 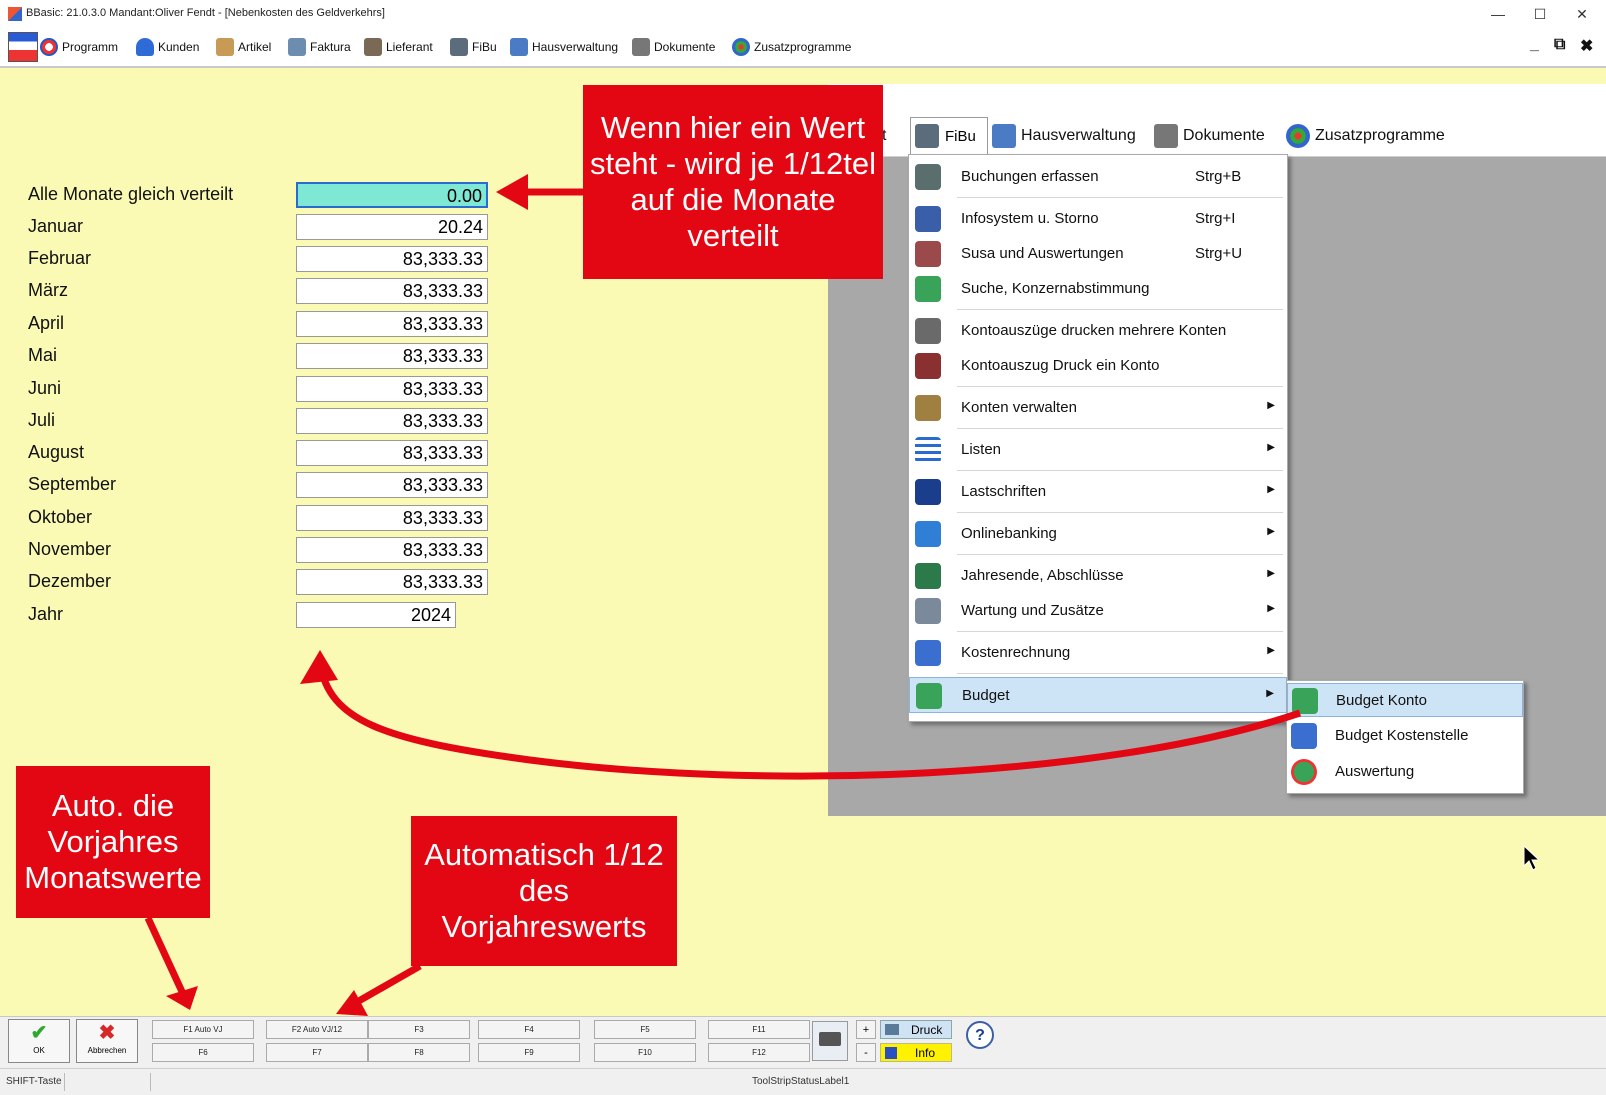 What do you see at coordinates (39, 1041) in the screenshot?
I see `ok-button: ✔ OK` at bounding box center [39, 1041].